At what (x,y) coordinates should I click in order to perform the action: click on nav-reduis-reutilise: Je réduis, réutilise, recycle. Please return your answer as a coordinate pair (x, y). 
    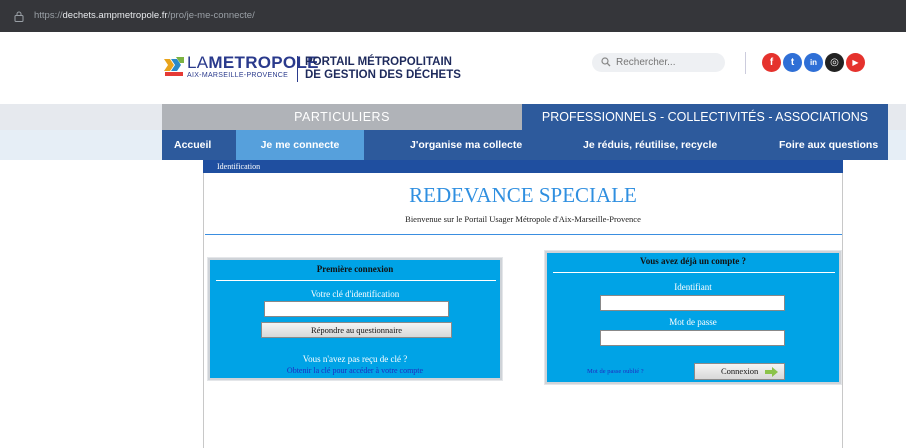
    Looking at the image, I should click on (650, 145).